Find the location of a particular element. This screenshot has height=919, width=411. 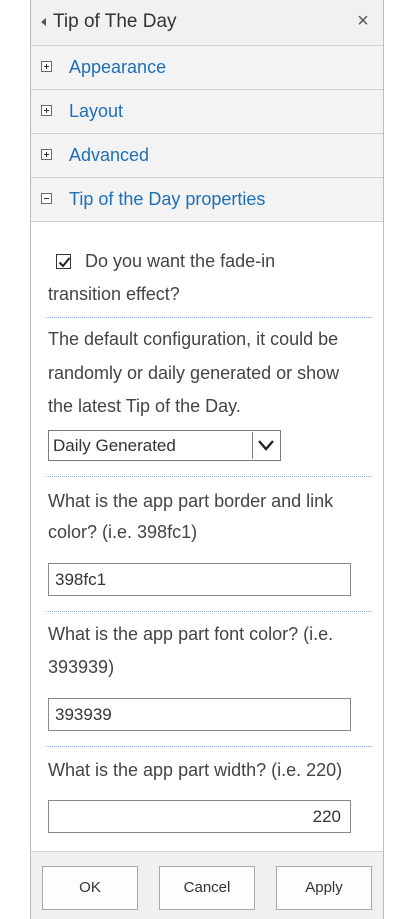

fade-in-checkbox is located at coordinates (63, 261).